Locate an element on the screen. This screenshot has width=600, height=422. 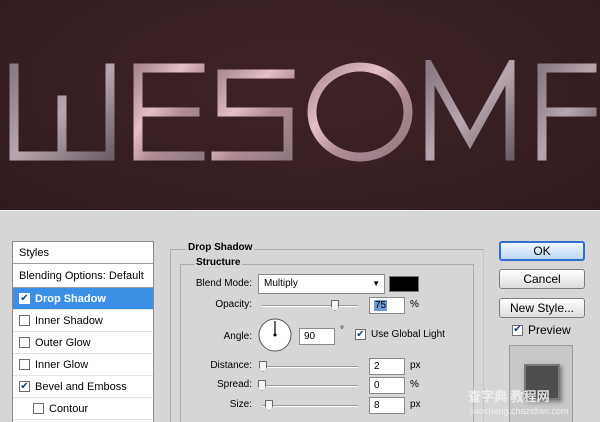
size-label: Size: is located at coordinates (240, 404).